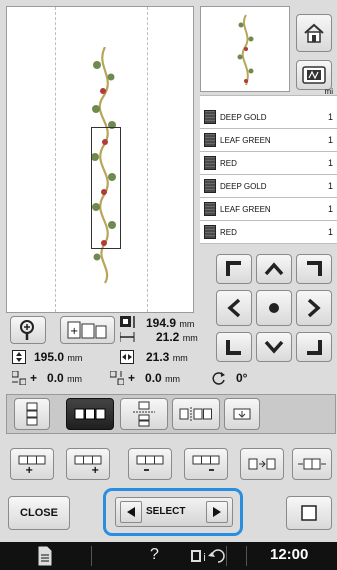 This screenshot has height=570, width=337. I want to click on zoom-button, so click(28, 330).